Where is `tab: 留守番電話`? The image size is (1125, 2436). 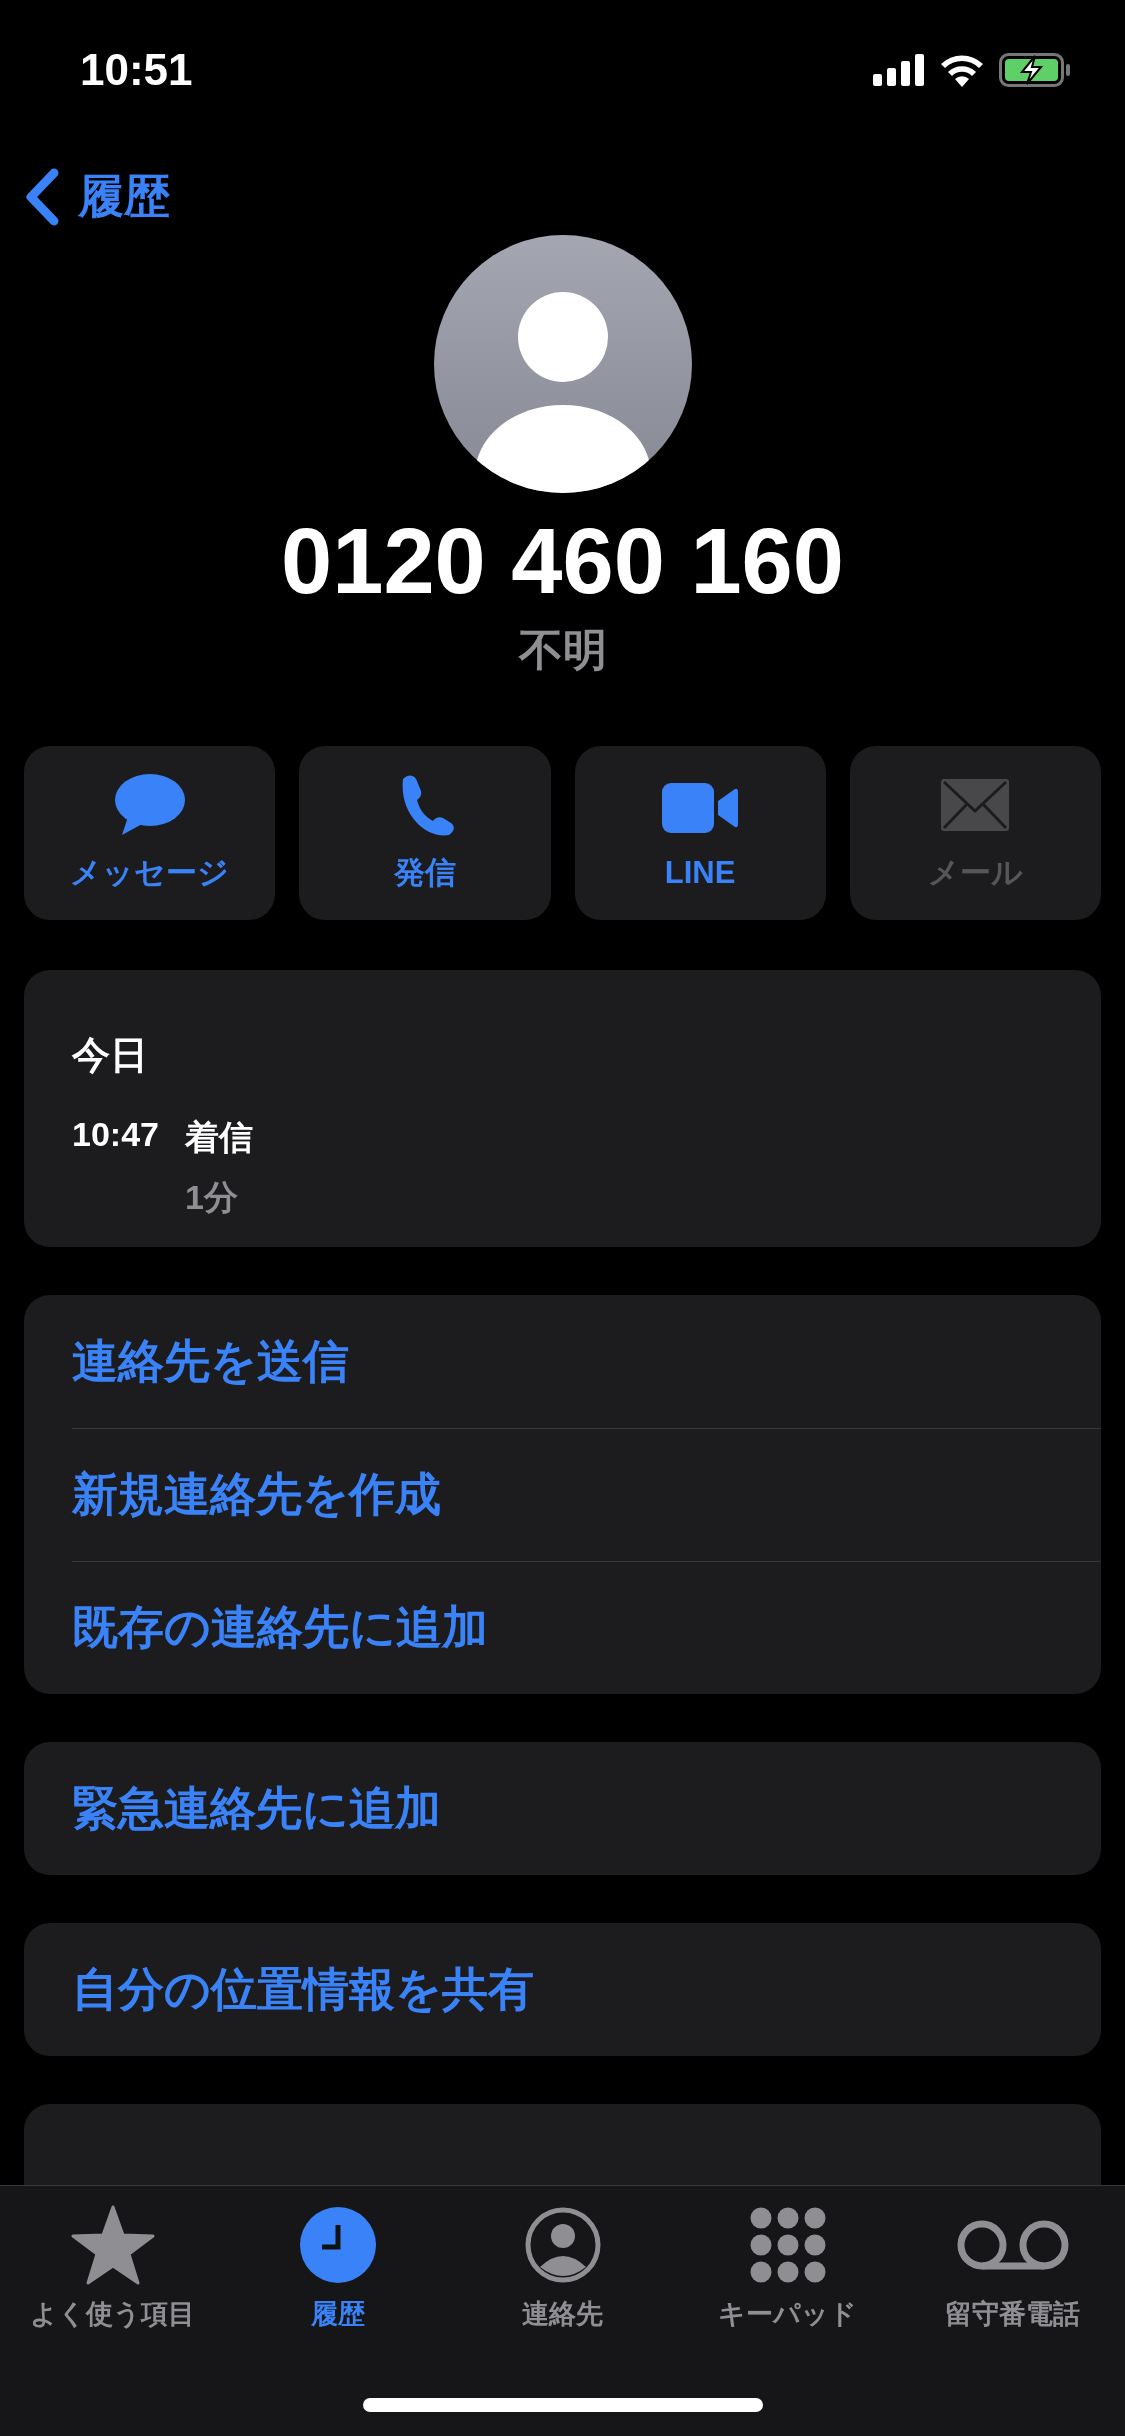
tab: 留守番電話 is located at coordinates (1012, 2268).